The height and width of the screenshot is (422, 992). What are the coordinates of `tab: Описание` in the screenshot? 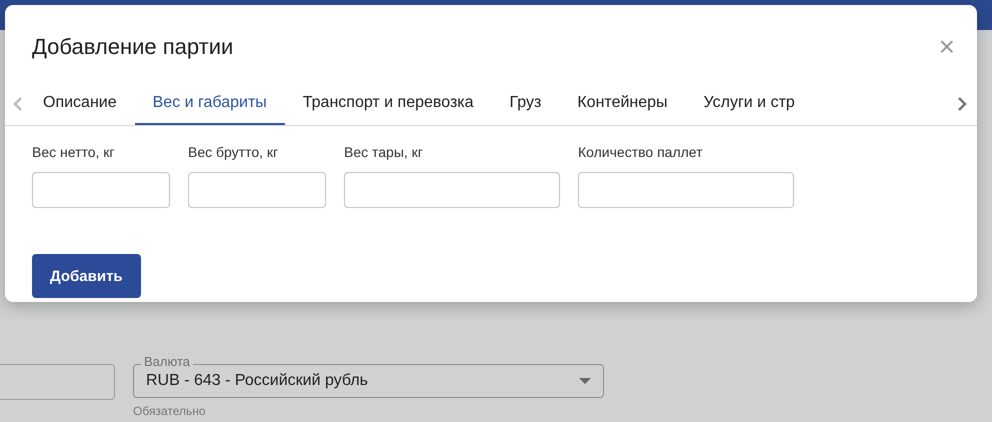 It's located at (80, 104).